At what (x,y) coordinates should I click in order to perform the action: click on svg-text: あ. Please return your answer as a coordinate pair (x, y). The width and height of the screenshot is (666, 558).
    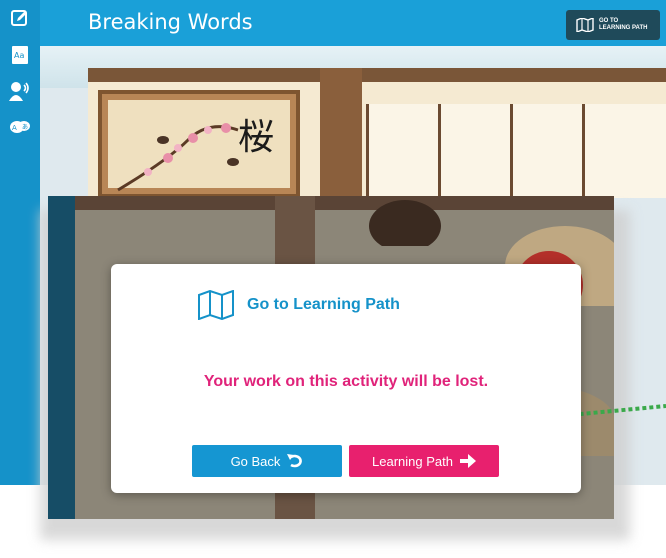
    Looking at the image, I should click on (25, 127).